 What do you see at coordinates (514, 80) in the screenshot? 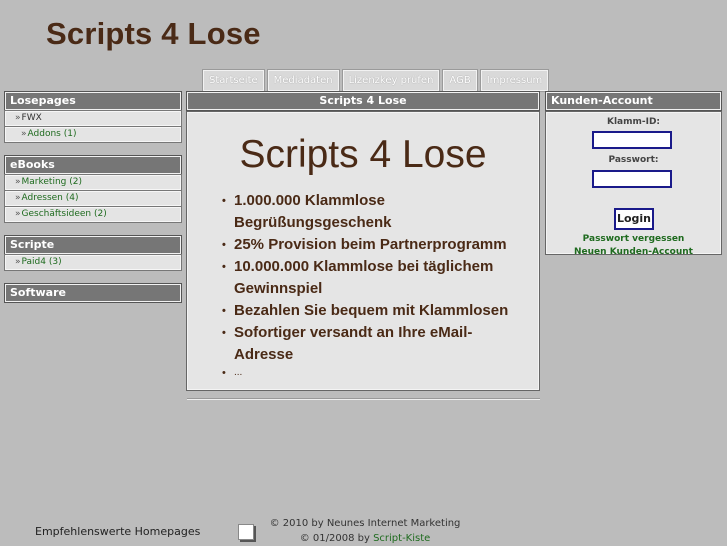
I see `tab-impressum: Impressum` at bounding box center [514, 80].